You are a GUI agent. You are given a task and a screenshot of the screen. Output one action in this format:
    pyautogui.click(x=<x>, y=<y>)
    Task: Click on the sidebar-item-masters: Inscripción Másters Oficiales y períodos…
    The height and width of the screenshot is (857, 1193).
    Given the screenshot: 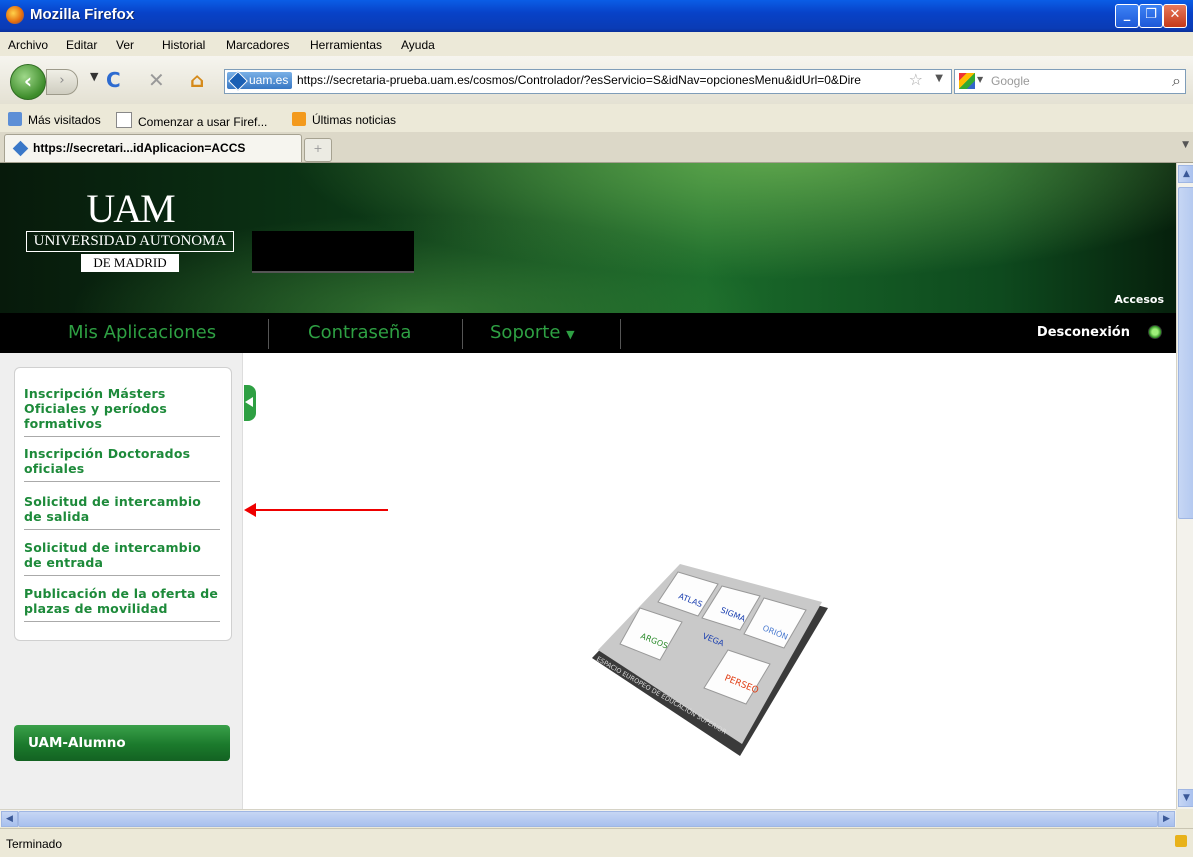 What is the action you would take?
    pyautogui.click(x=122, y=411)
    